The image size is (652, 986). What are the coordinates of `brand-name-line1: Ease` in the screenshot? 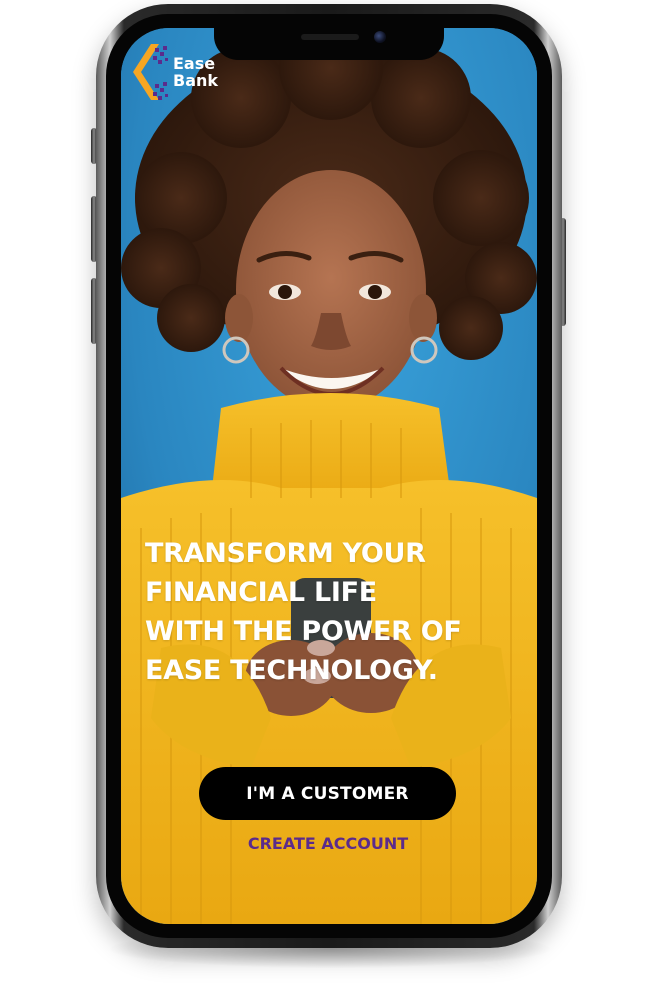 It's located at (194, 63).